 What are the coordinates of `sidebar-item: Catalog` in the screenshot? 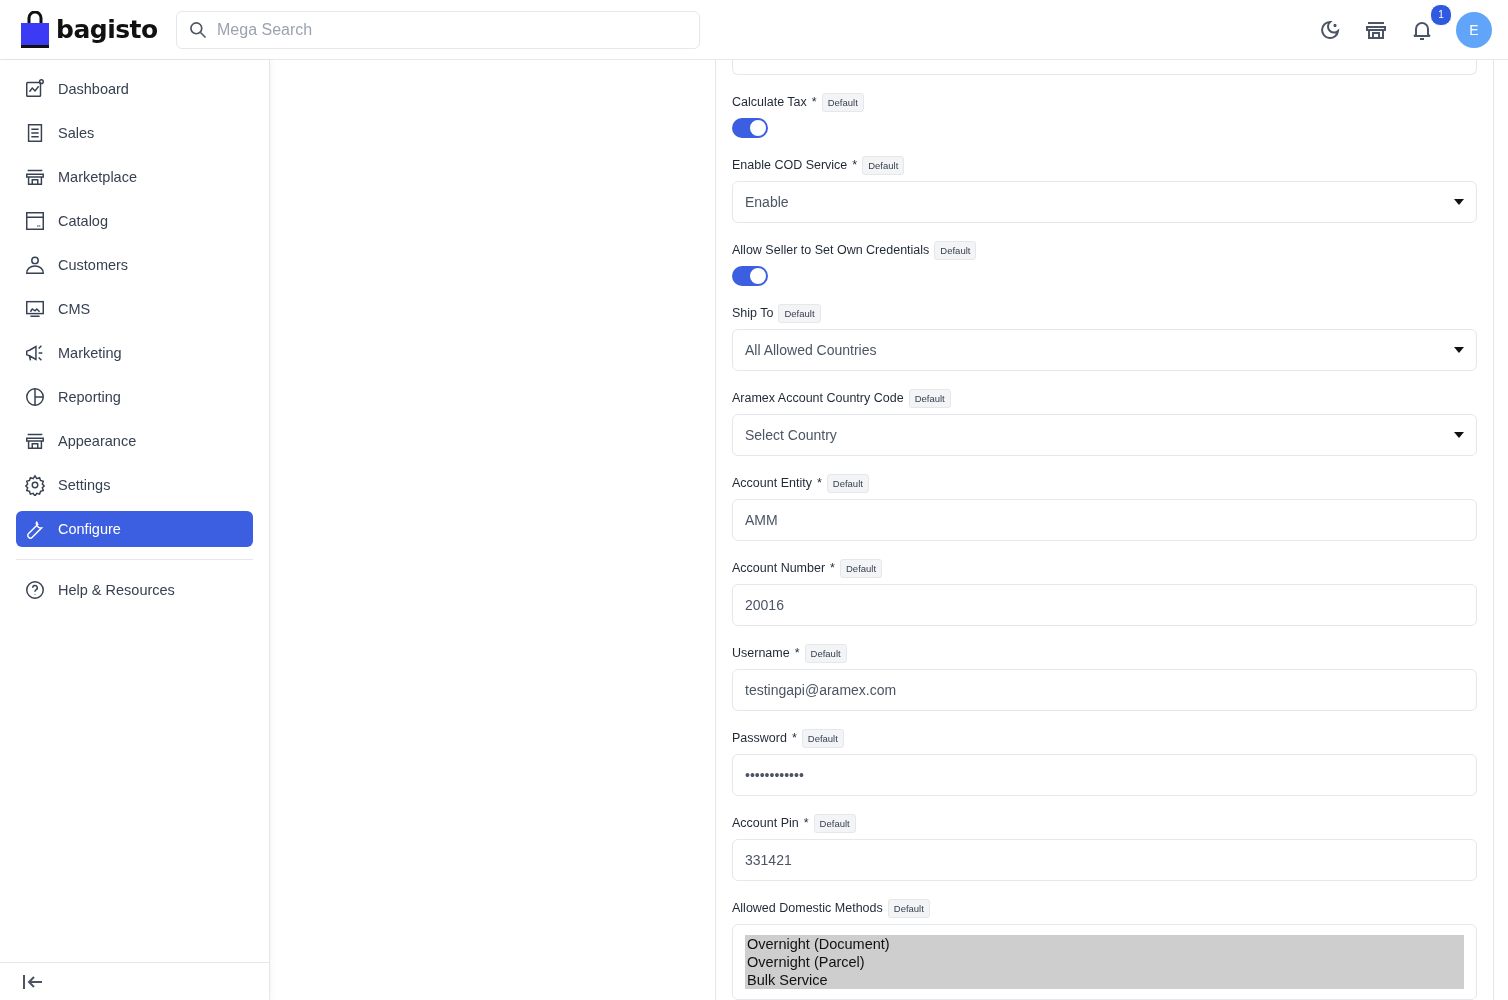 It's located at (134, 221).